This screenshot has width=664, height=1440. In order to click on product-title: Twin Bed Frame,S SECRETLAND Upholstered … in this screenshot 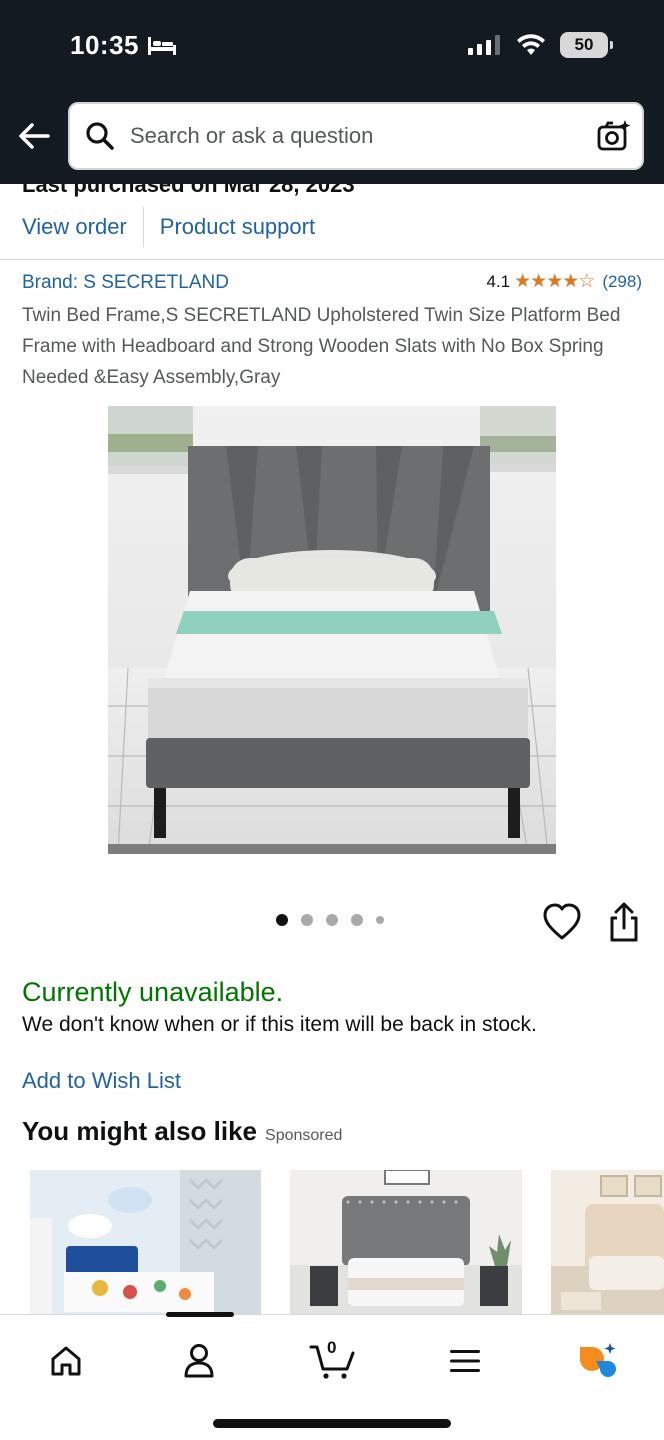, I will do `click(321, 346)`.